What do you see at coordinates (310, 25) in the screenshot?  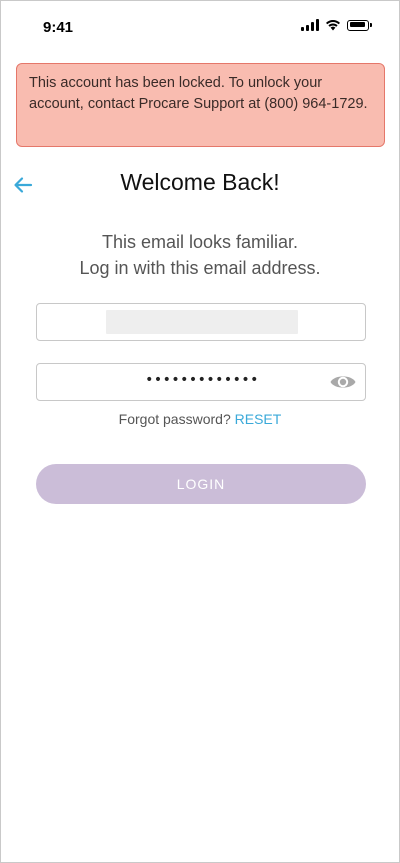 I see `signal-icon` at bounding box center [310, 25].